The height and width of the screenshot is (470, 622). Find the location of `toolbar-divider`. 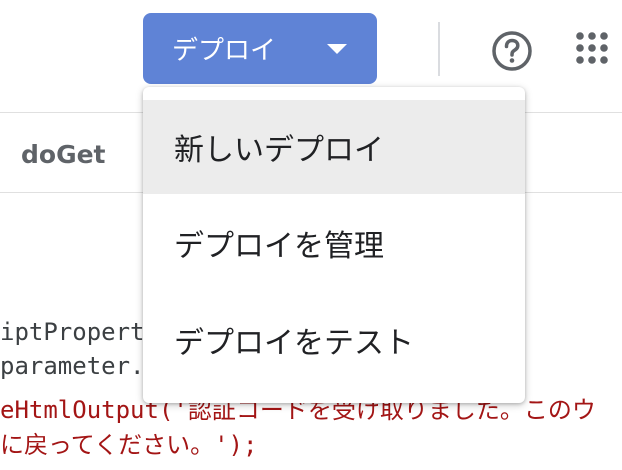

toolbar-divider is located at coordinates (439, 49).